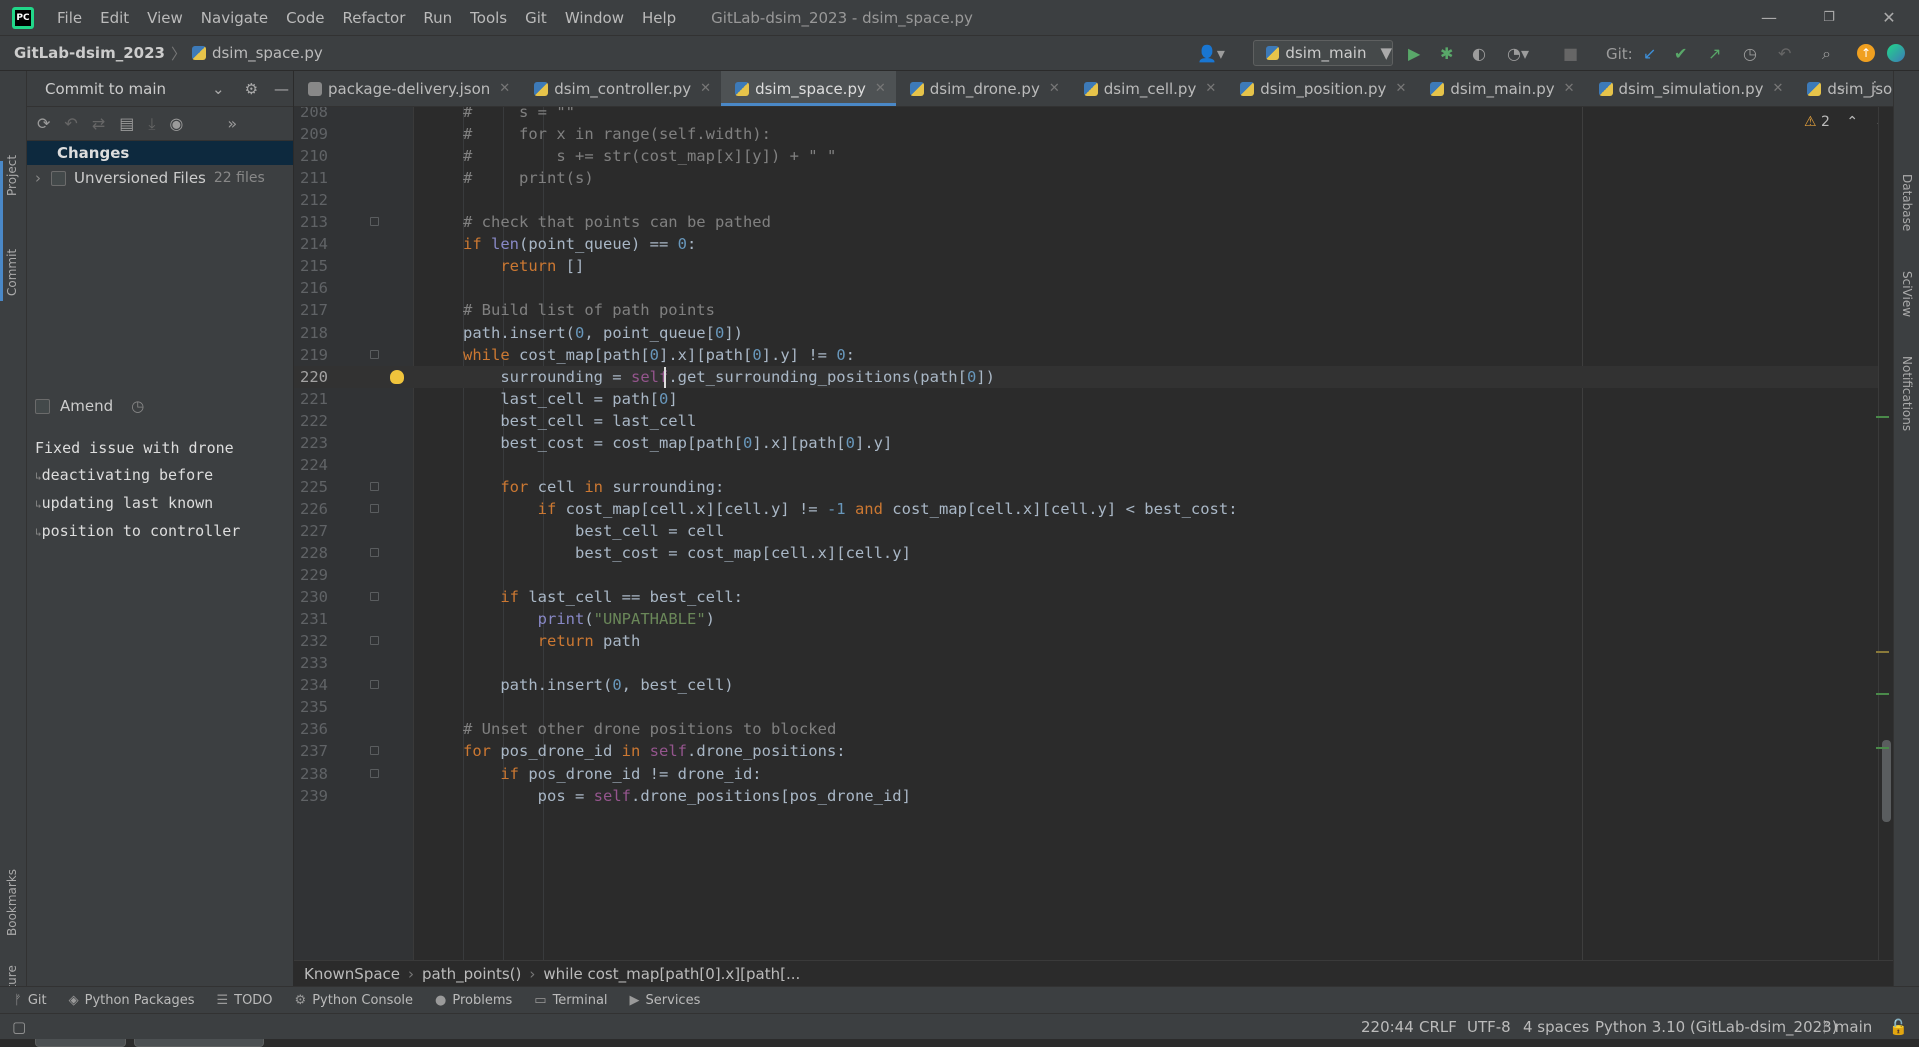 This screenshot has width=1919, height=1047. Describe the element at coordinates (352, 974) in the screenshot. I see `breadcrumb-class: KnownSpace` at that location.